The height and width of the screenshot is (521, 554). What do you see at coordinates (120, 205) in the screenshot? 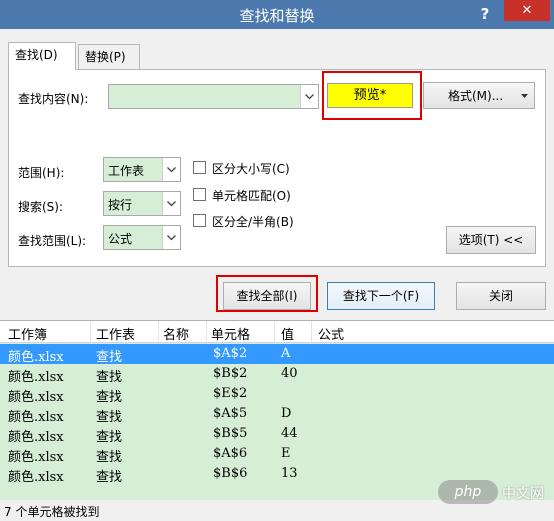
I see `search-value: 按行` at bounding box center [120, 205].